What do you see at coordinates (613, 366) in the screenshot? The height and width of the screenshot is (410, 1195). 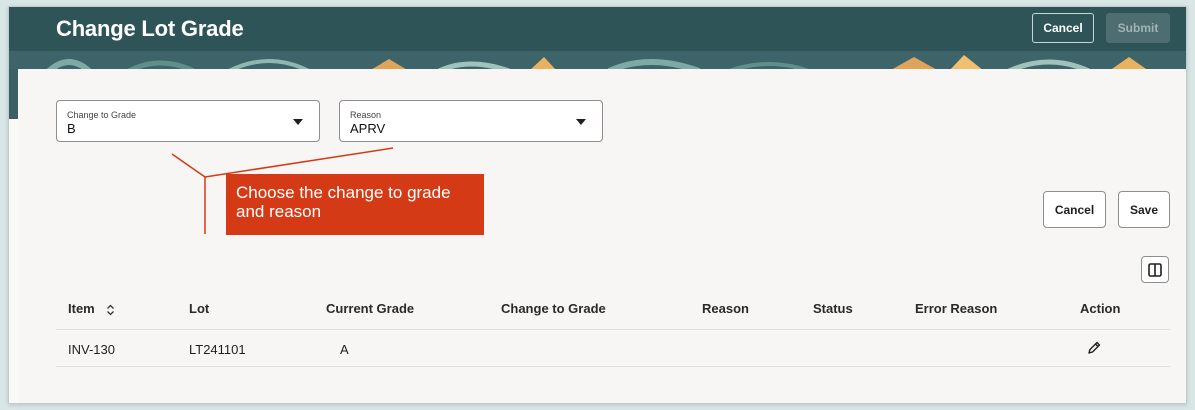 I see `row-divider` at bounding box center [613, 366].